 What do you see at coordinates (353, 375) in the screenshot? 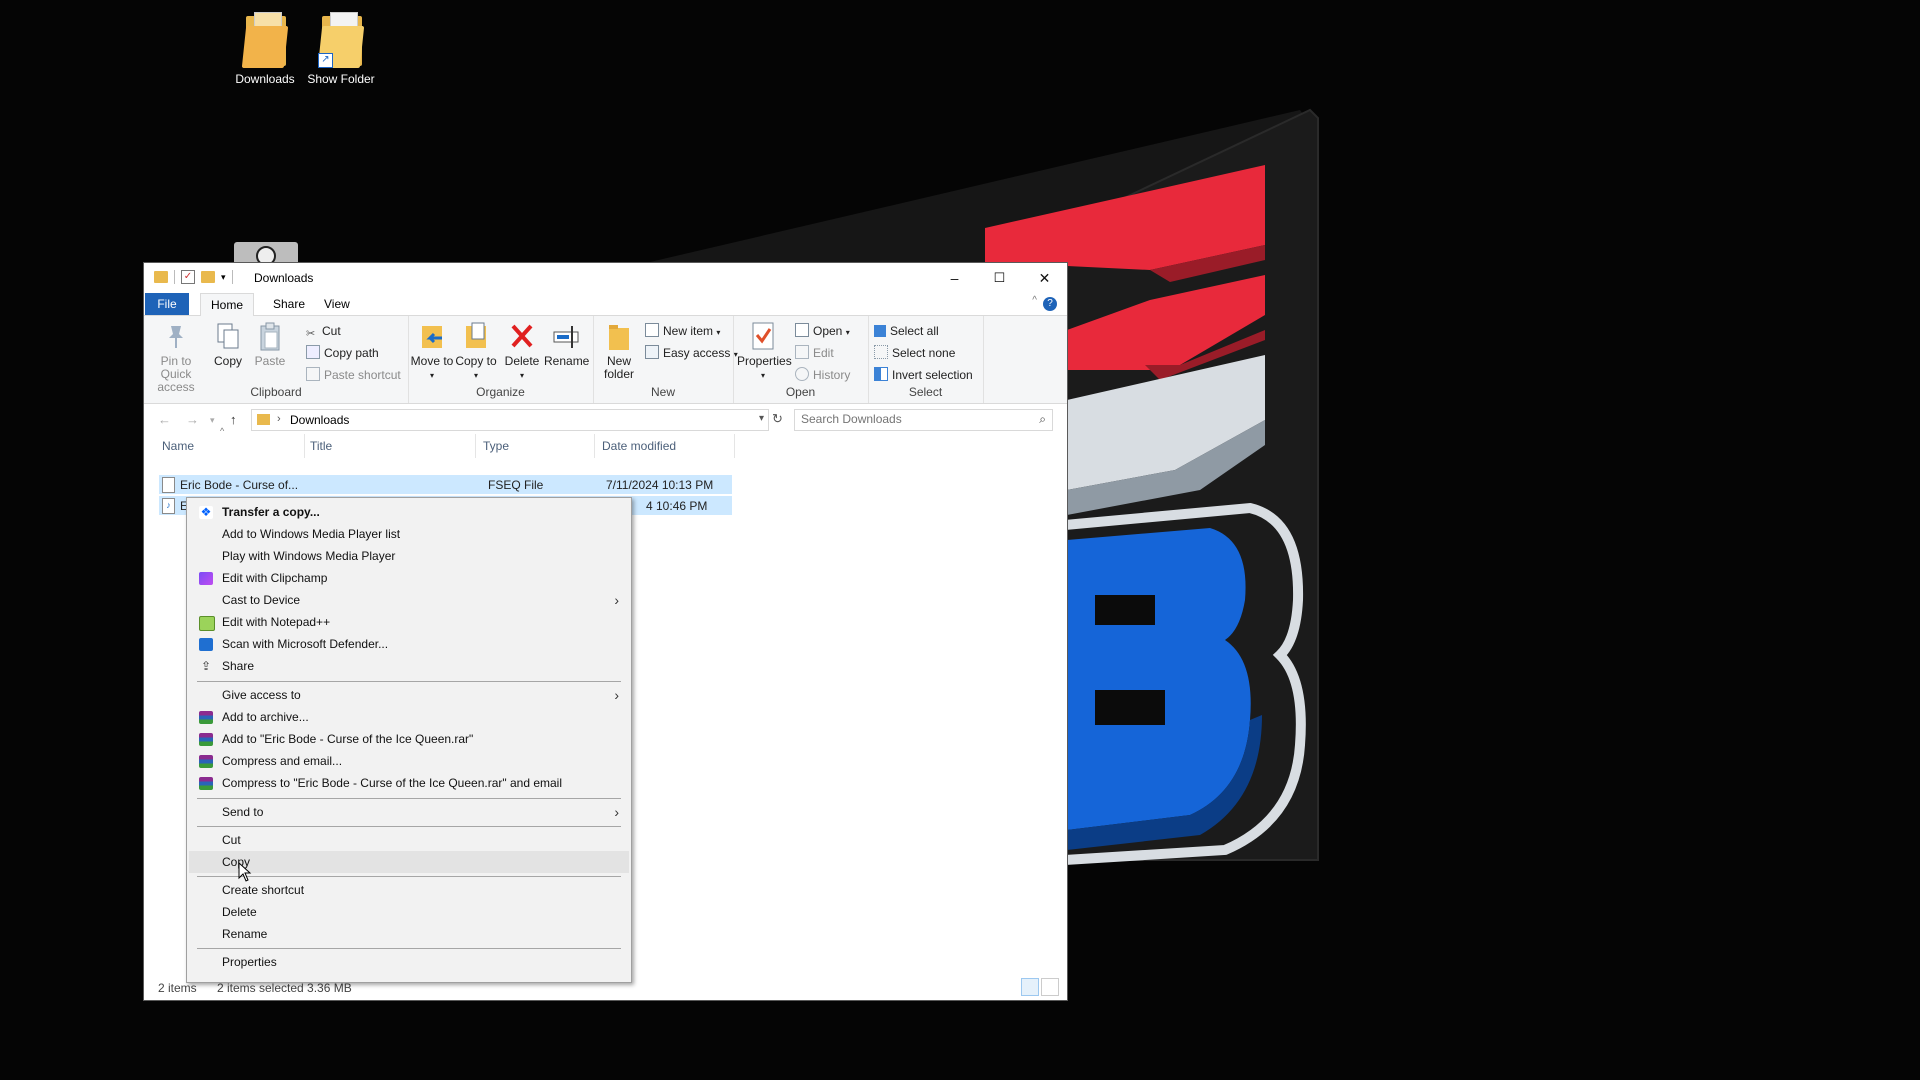
I see `paste-shortcut-button: Paste shortcut` at bounding box center [353, 375].